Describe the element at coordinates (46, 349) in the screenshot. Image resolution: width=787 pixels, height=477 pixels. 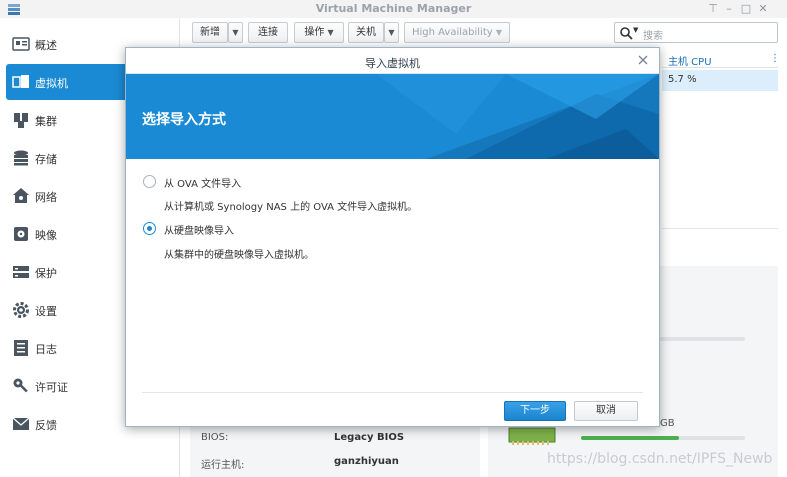
I see `sidebar-item-label: 日志` at that location.